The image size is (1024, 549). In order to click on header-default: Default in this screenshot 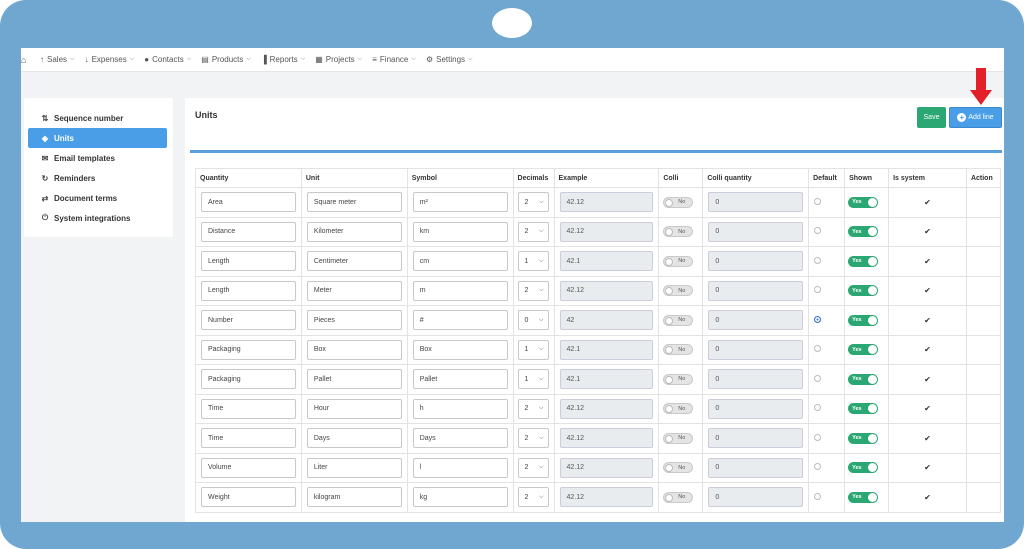, I will do `click(827, 178)`.